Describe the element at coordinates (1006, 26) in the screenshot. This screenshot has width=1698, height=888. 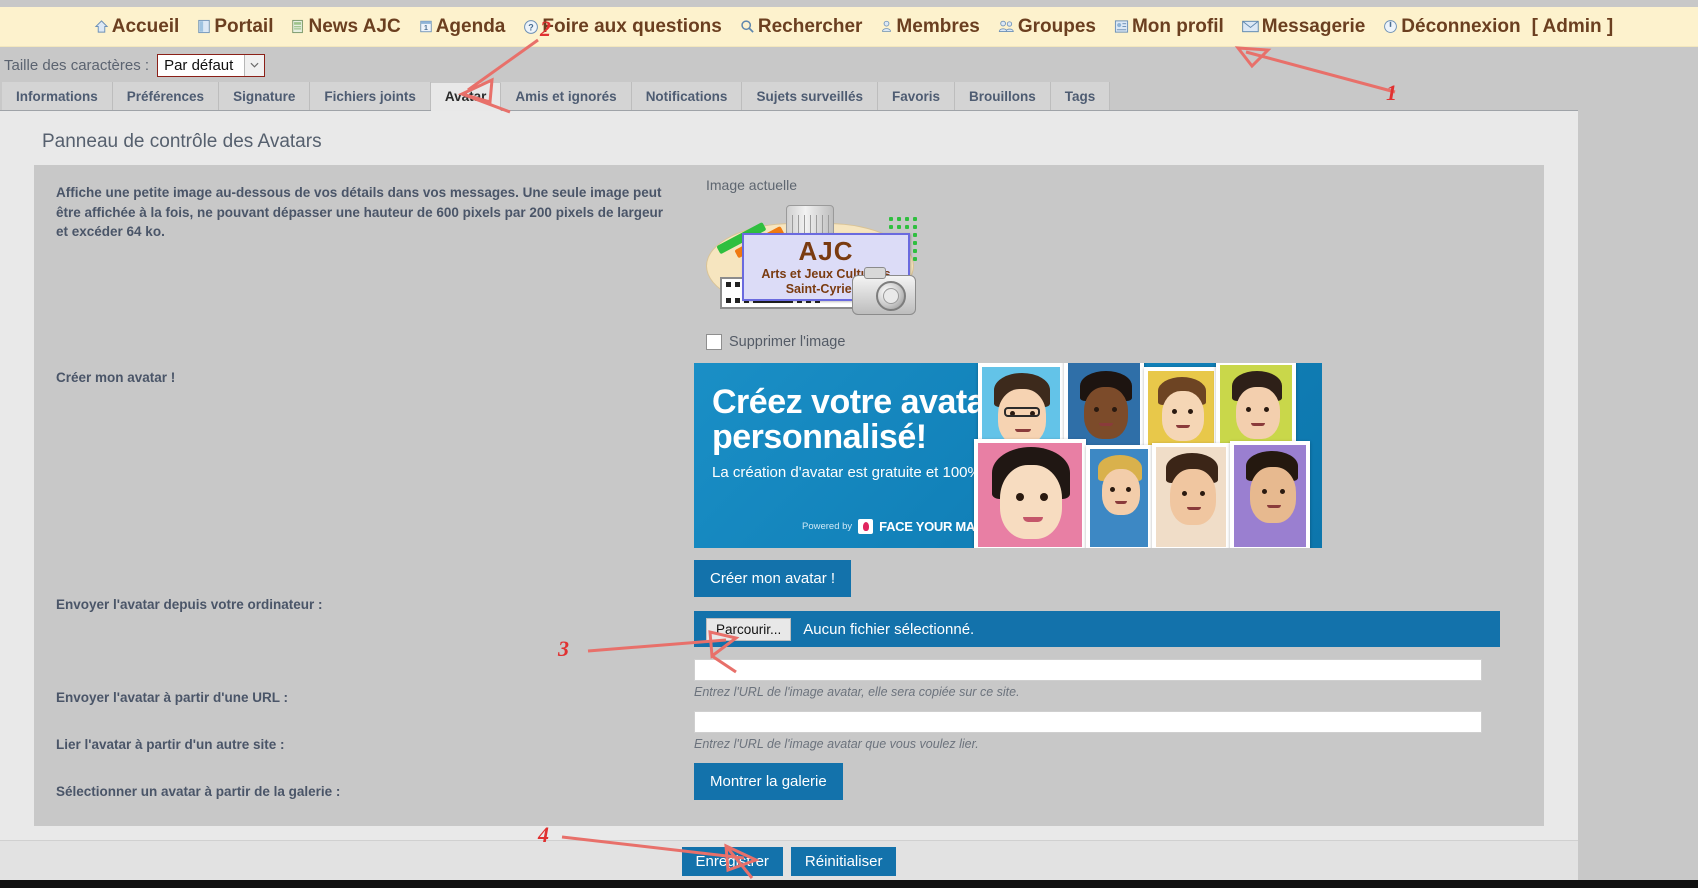
I see `groups-icon` at that location.